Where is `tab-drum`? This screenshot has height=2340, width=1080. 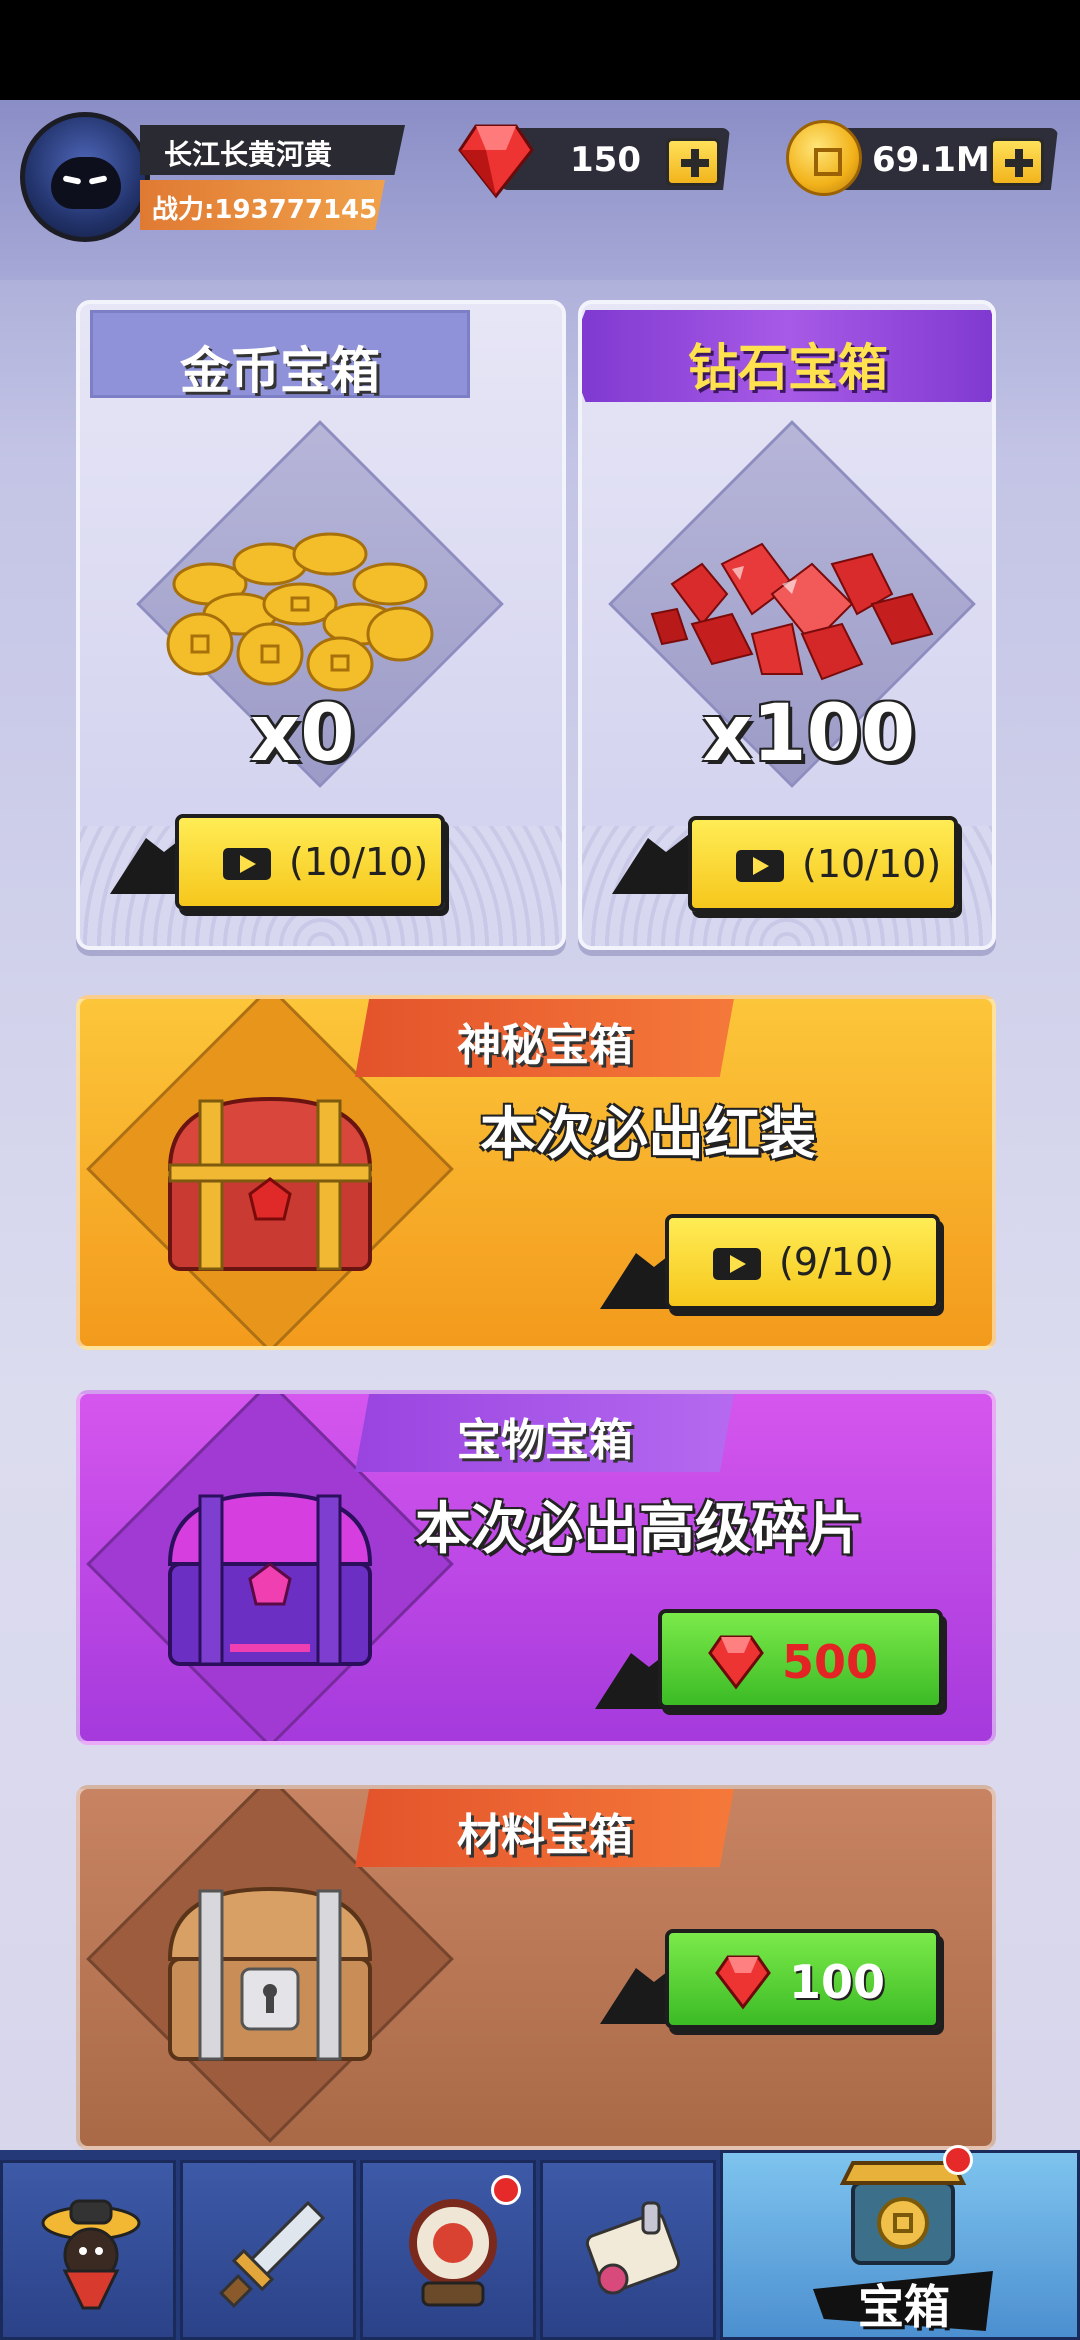
tab-drum is located at coordinates (448, 2250).